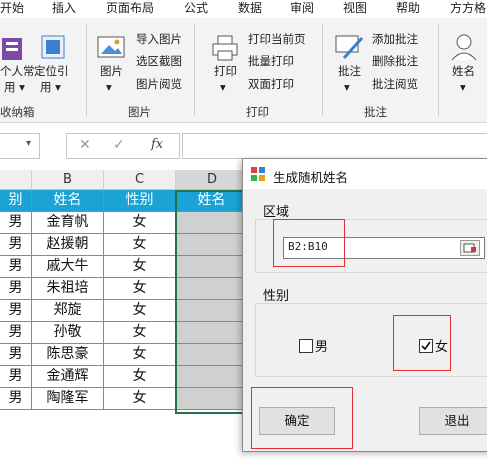 Image resolution: width=487 pixels, height=470 pixels. What do you see at coordinates (276, 296) in the screenshot?
I see `gender-label: 性别` at bounding box center [276, 296].